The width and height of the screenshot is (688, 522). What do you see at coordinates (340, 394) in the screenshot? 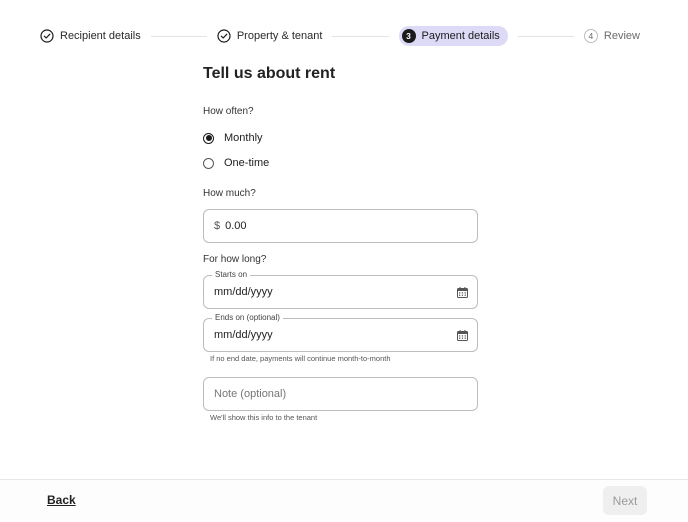
I see `note-input: Note (optional)` at bounding box center [340, 394].